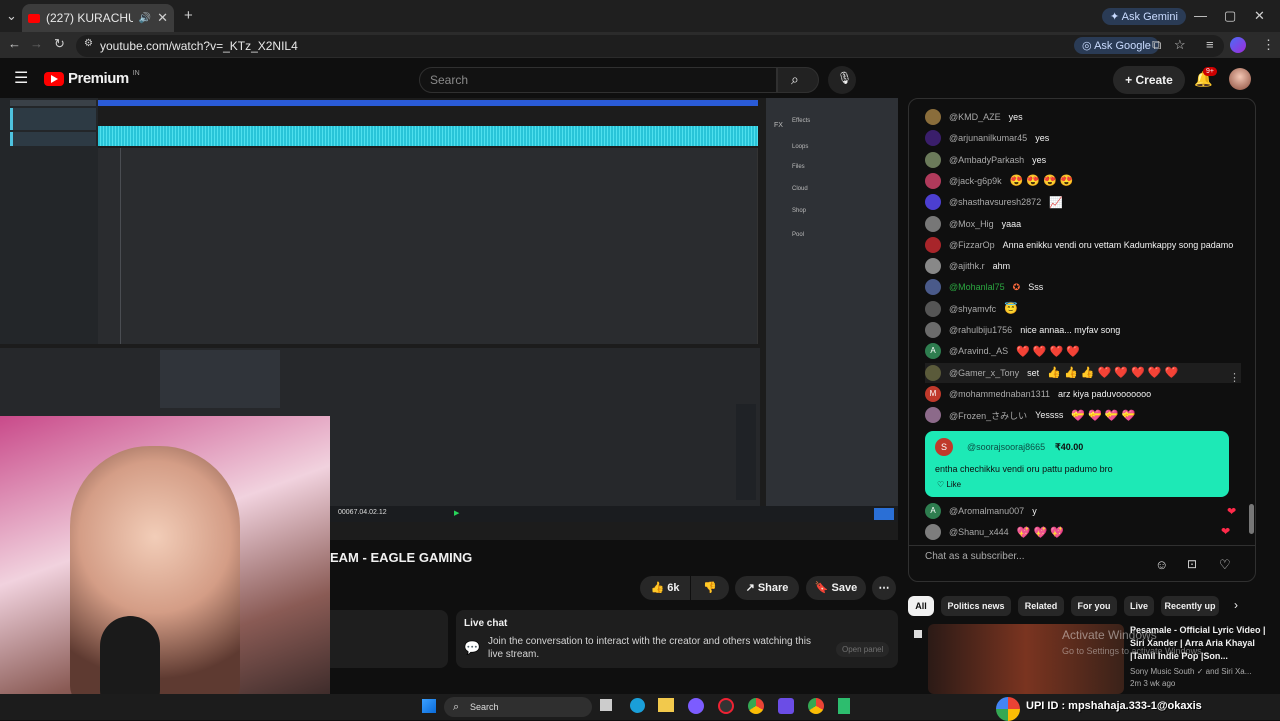 The width and height of the screenshot is (1280, 721). What do you see at coordinates (967, 266) in the screenshot?
I see `chat-author: @ajithk.r` at bounding box center [967, 266].